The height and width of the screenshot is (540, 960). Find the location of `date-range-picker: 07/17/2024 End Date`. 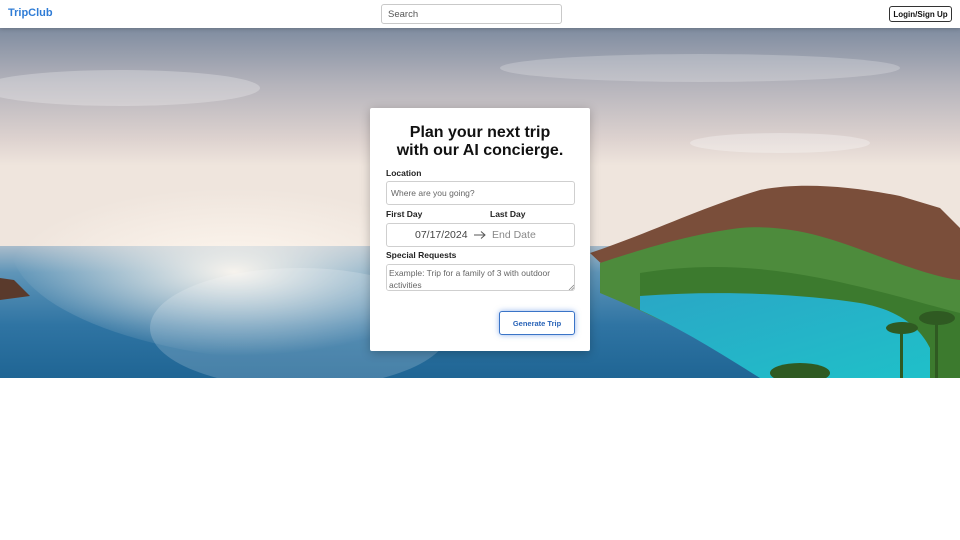

date-range-picker: 07/17/2024 End Date is located at coordinates (480, 235).